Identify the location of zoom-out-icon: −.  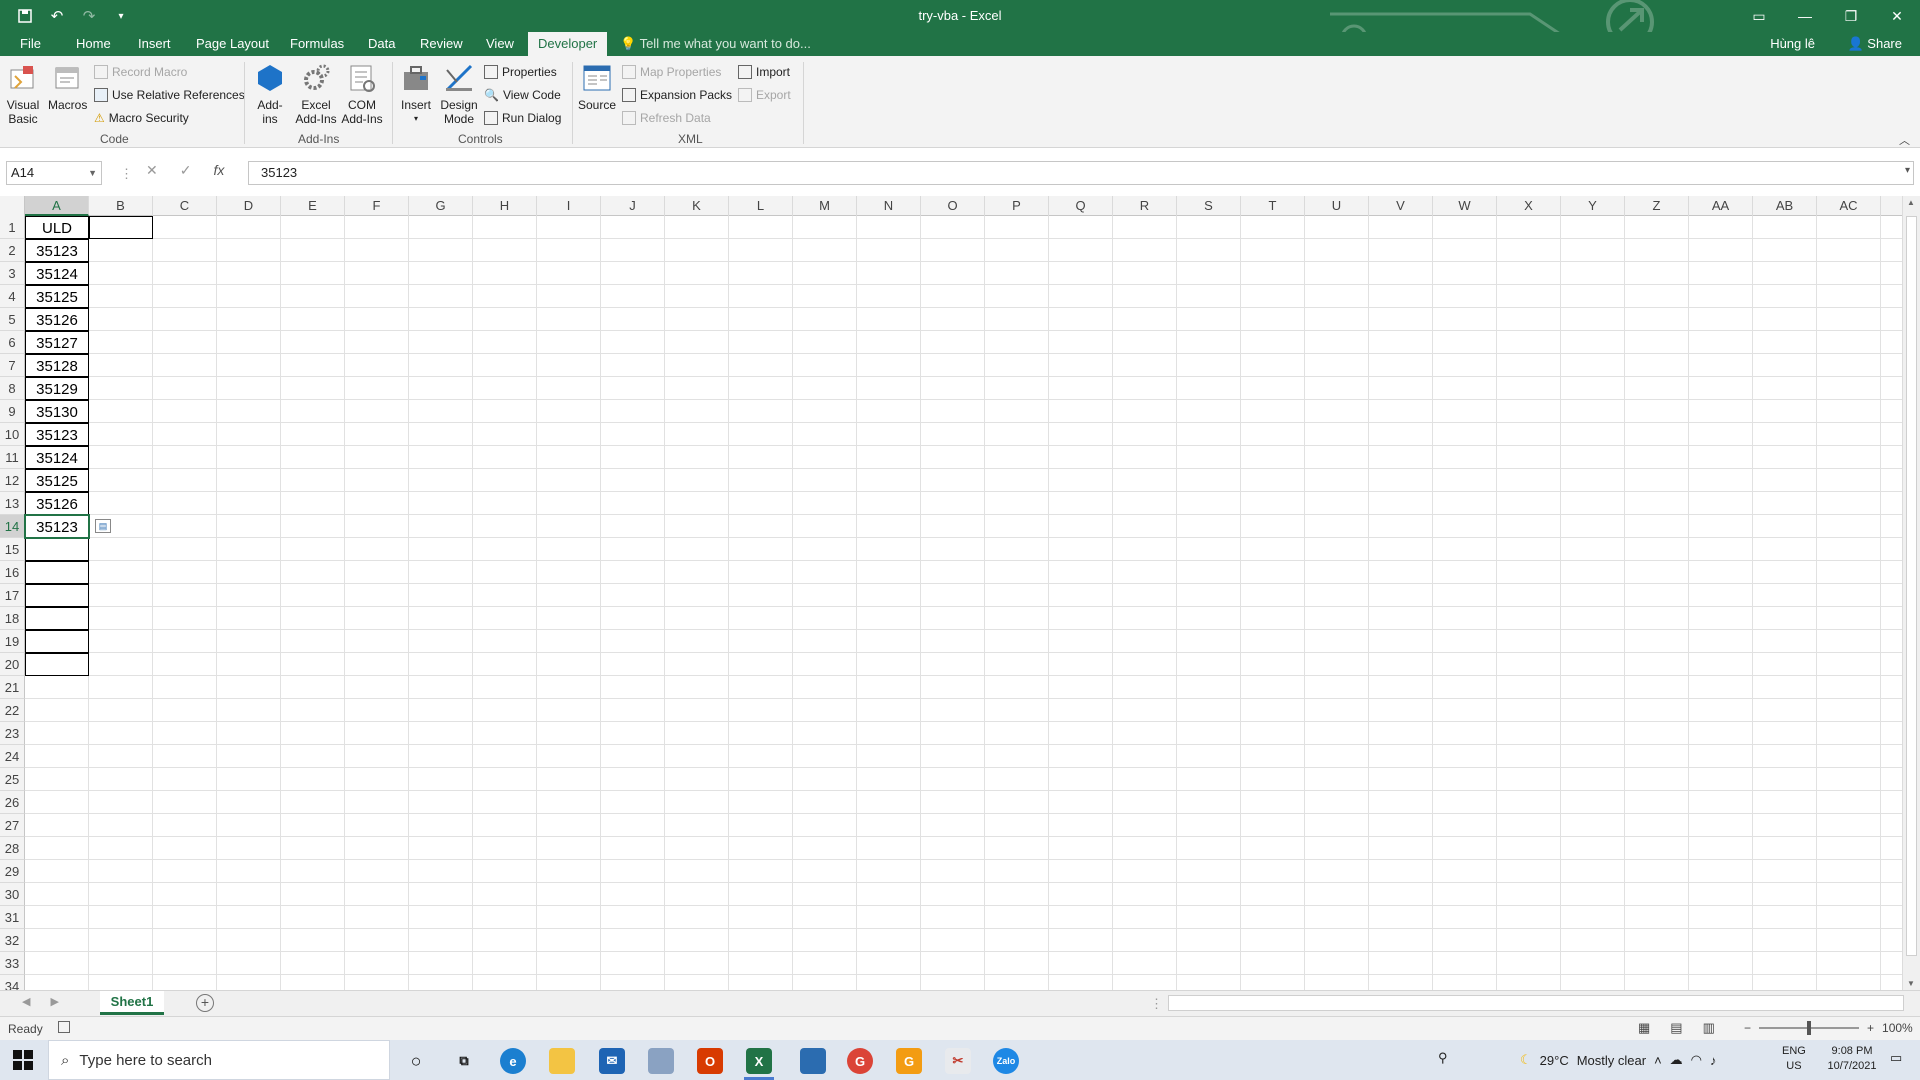
(1747, 1028).